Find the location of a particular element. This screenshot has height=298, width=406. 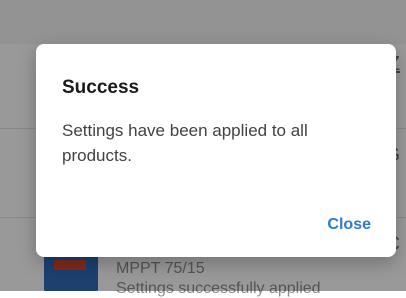

close-button: Close is located at coordinates (349, 225).